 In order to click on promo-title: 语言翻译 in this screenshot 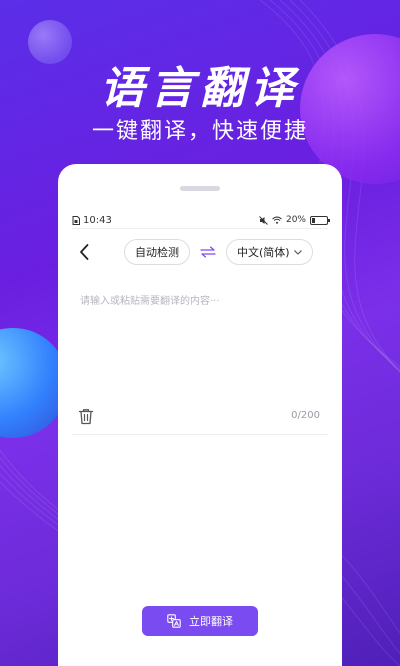, I will do `click(200, 88)`.